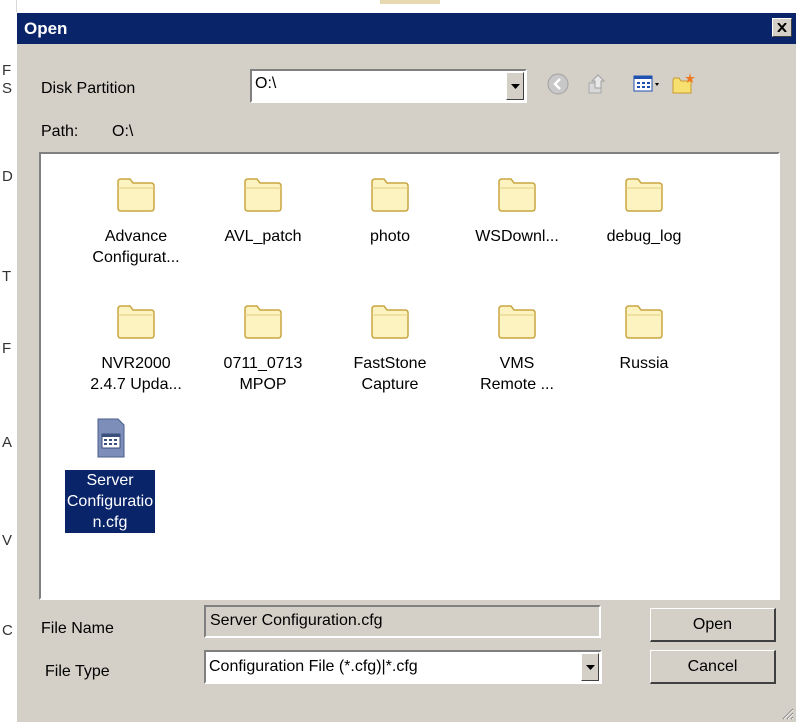 The height and width of the screenshot is (722, 796). I want to click on file-name-label: Russia, so click(644, 363).